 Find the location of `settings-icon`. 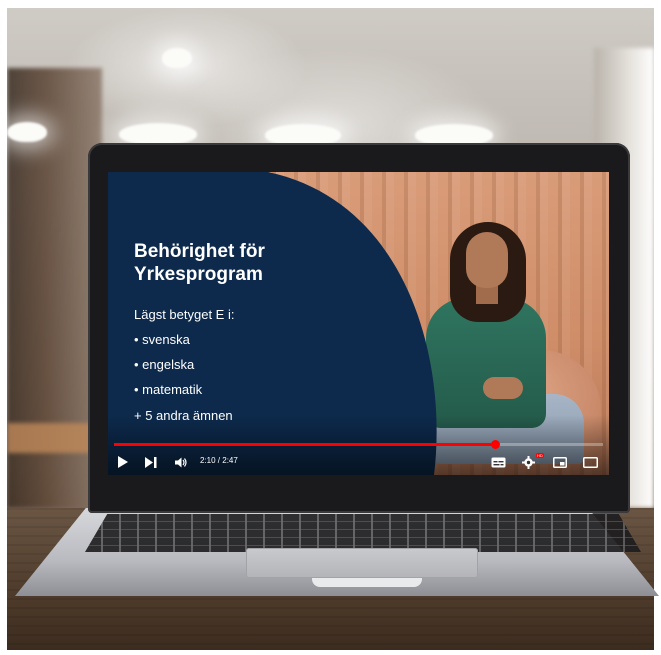

settings-icon is located at coordinates (528, 462).